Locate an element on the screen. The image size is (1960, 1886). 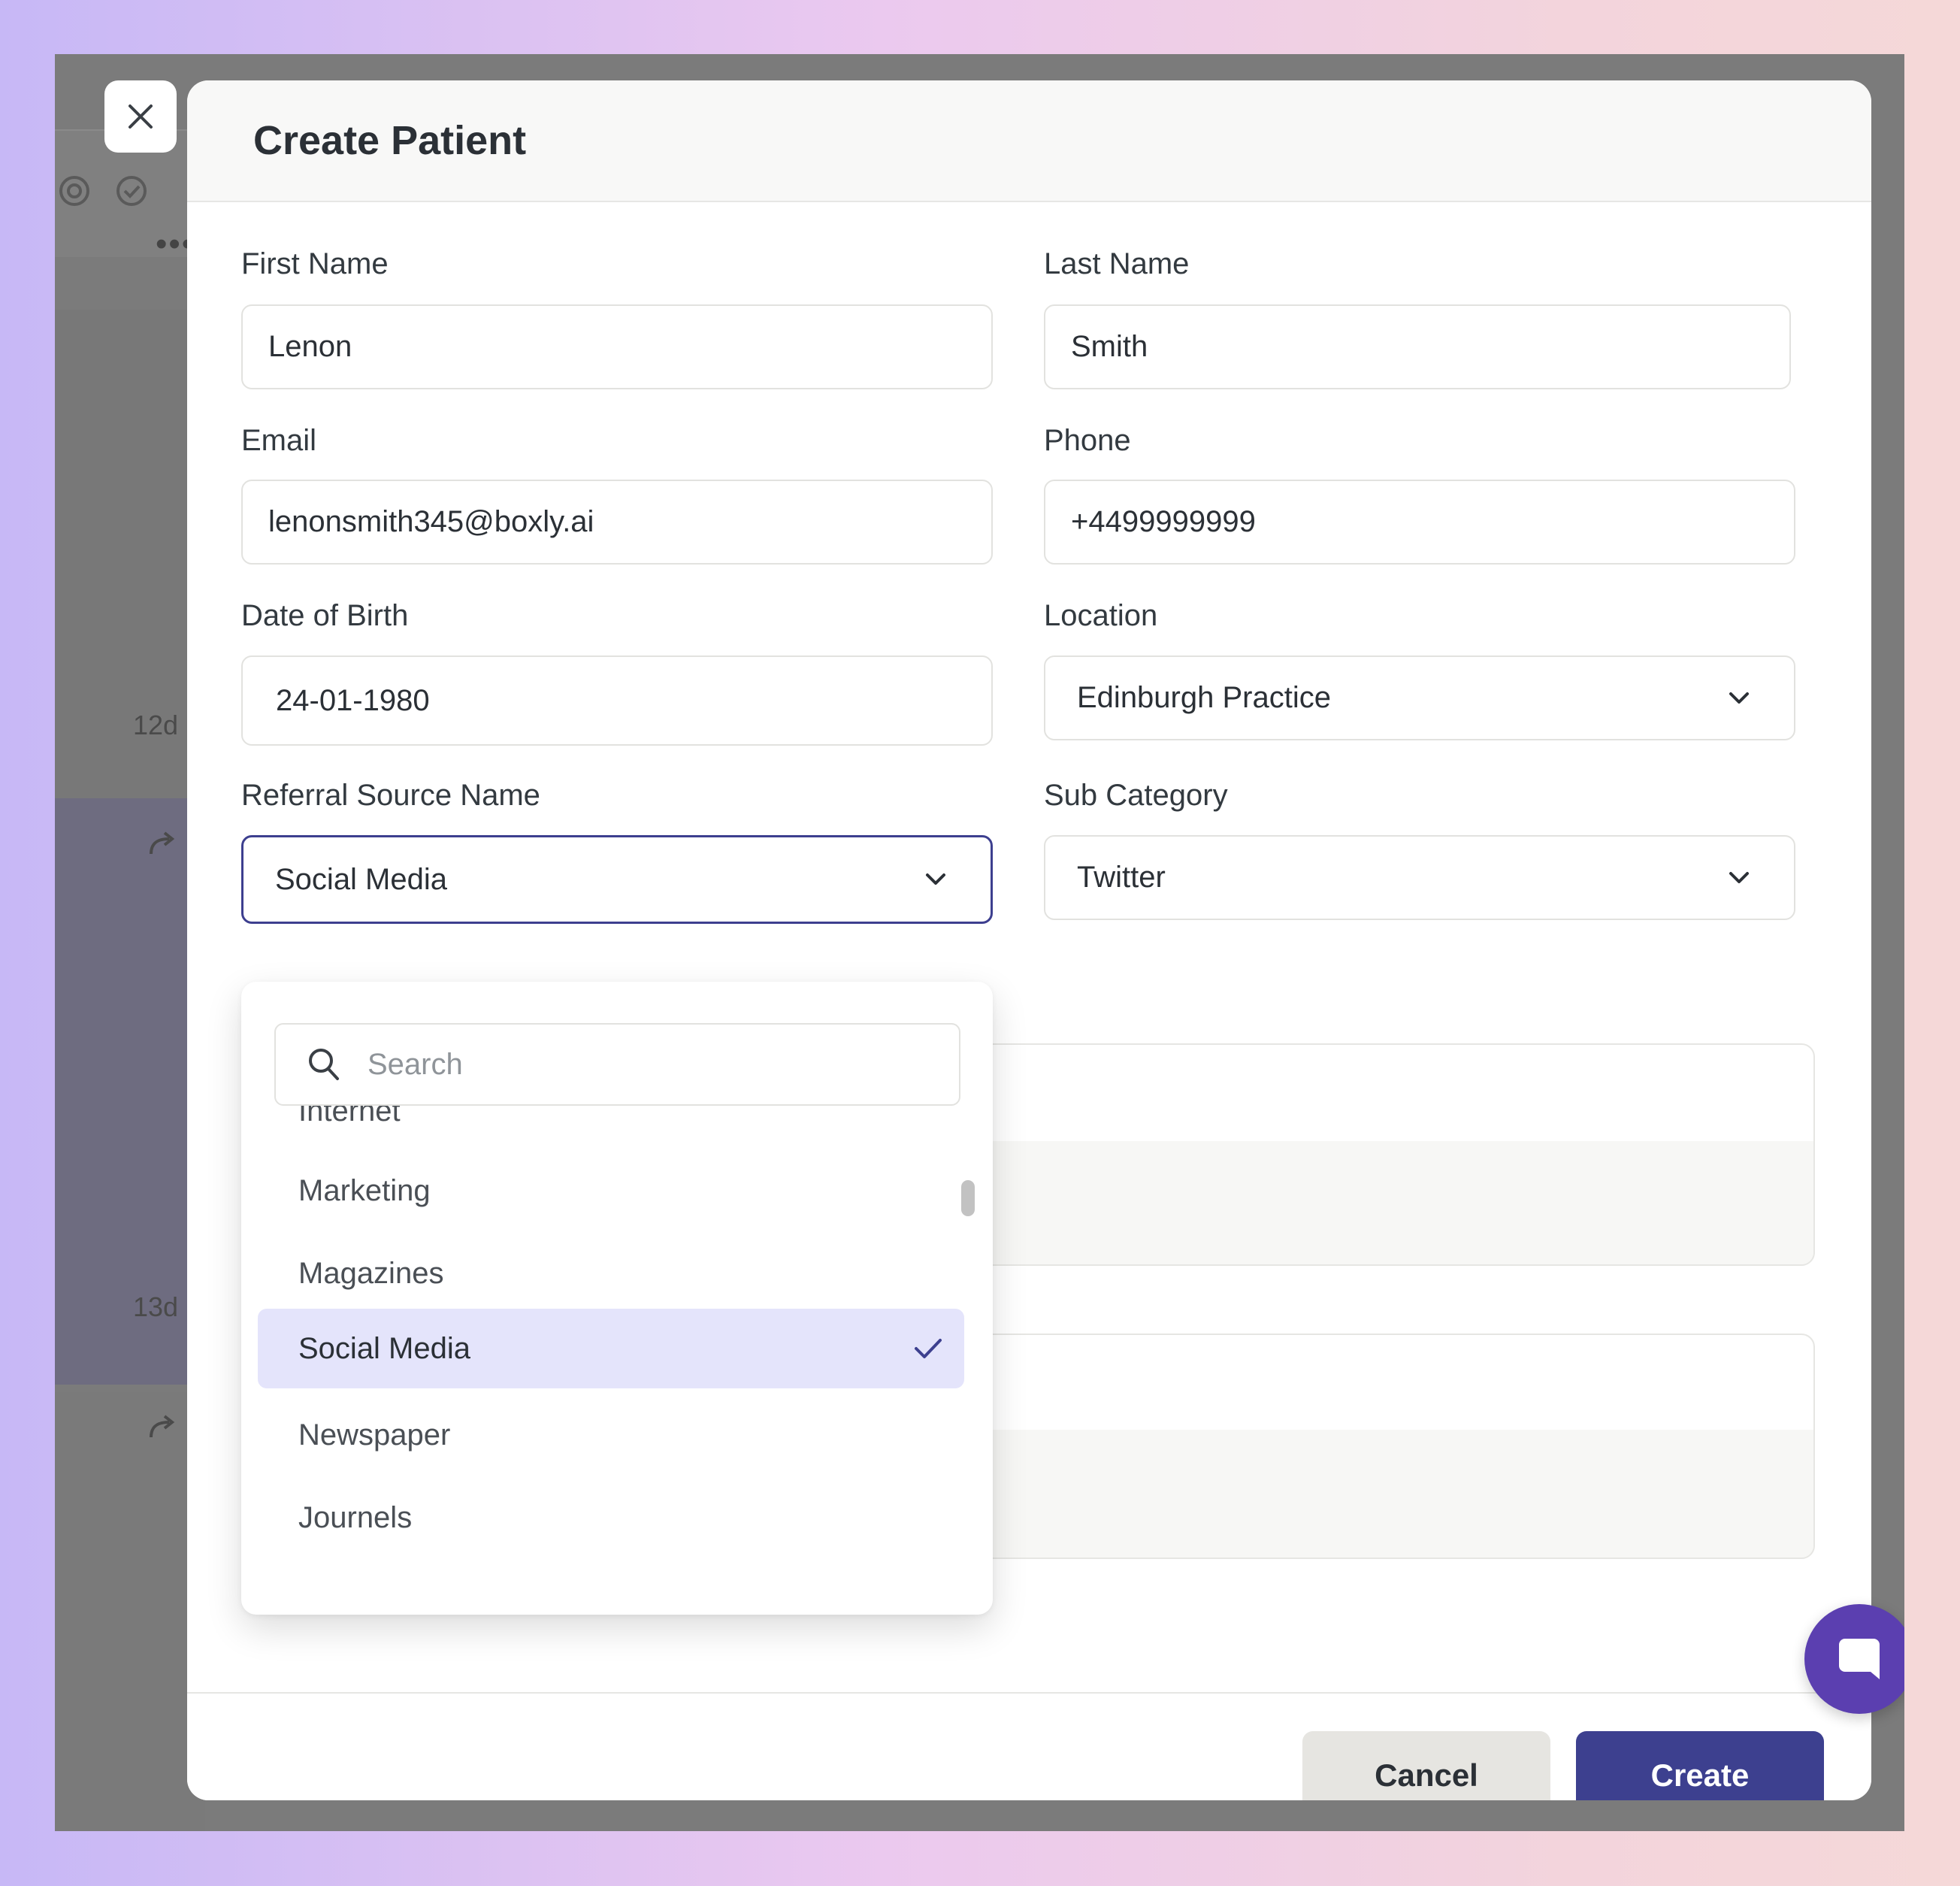
search-icon is located at coordinates (324, 1064).